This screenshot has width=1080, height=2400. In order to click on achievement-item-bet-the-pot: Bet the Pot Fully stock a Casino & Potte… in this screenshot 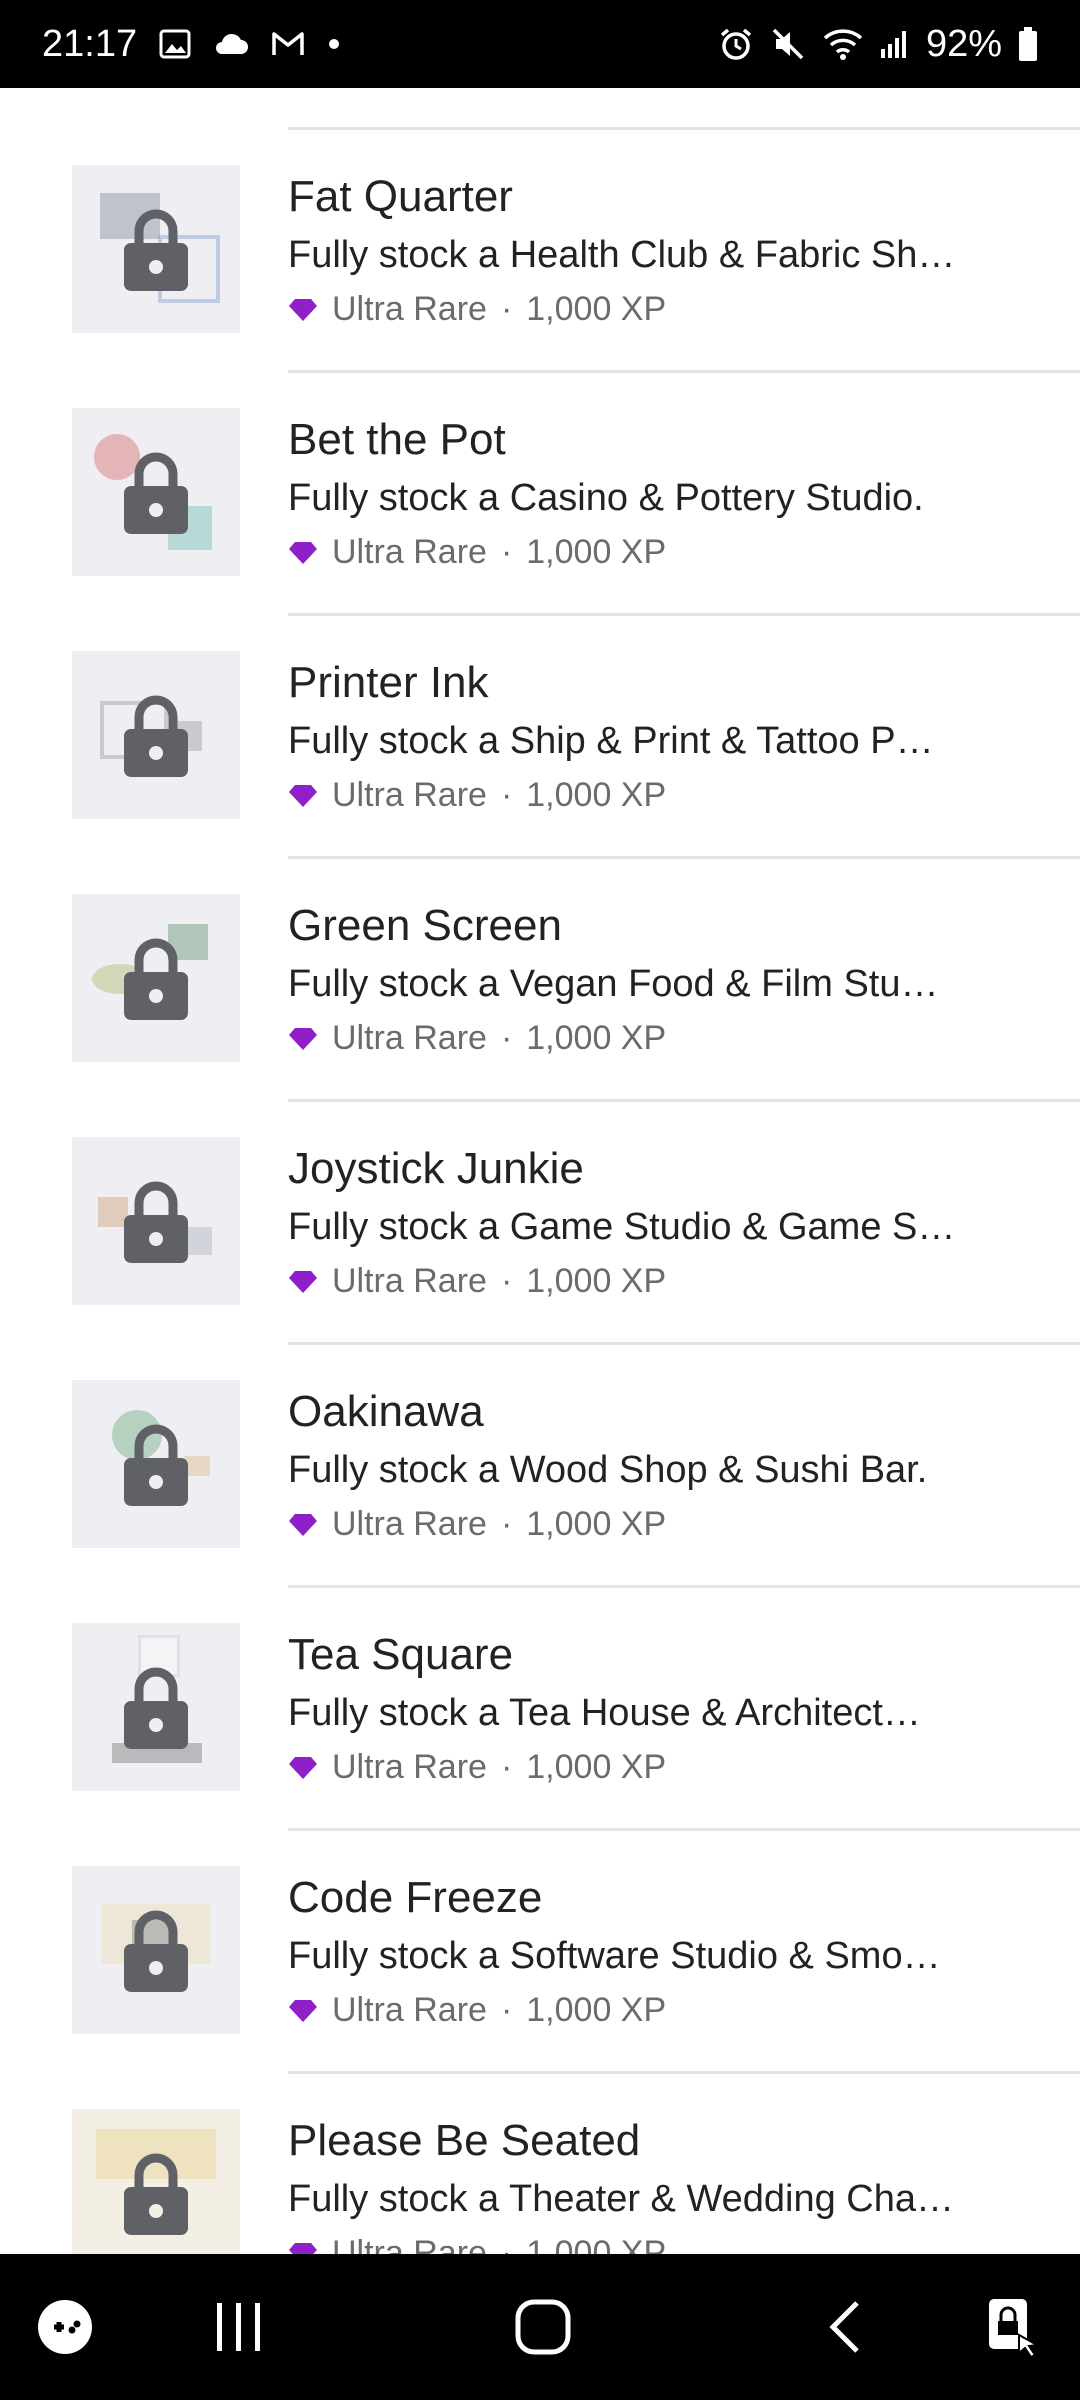, I will do `click(540, 494)`.